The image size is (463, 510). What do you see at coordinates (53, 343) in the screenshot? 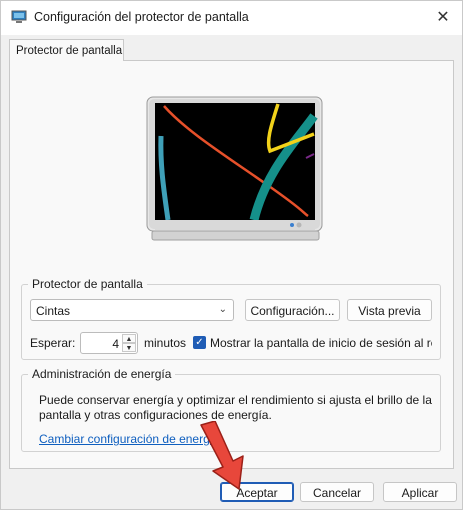
I see `wait-label: Esperar:` at bounding box center [53, 343].